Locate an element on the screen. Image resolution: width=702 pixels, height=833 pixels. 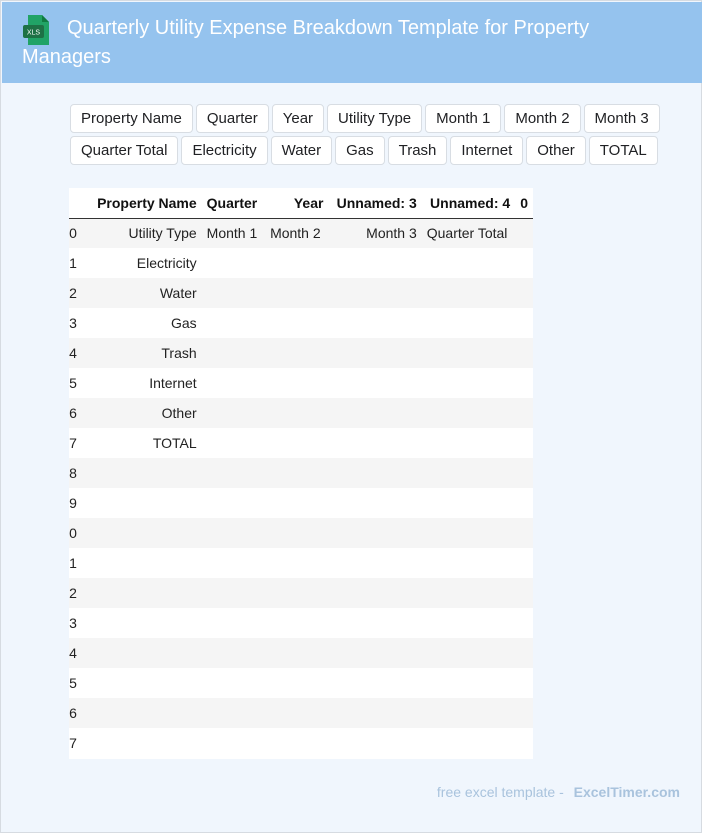
table-cell: Quarter Total is located at coordinates (467, 233).